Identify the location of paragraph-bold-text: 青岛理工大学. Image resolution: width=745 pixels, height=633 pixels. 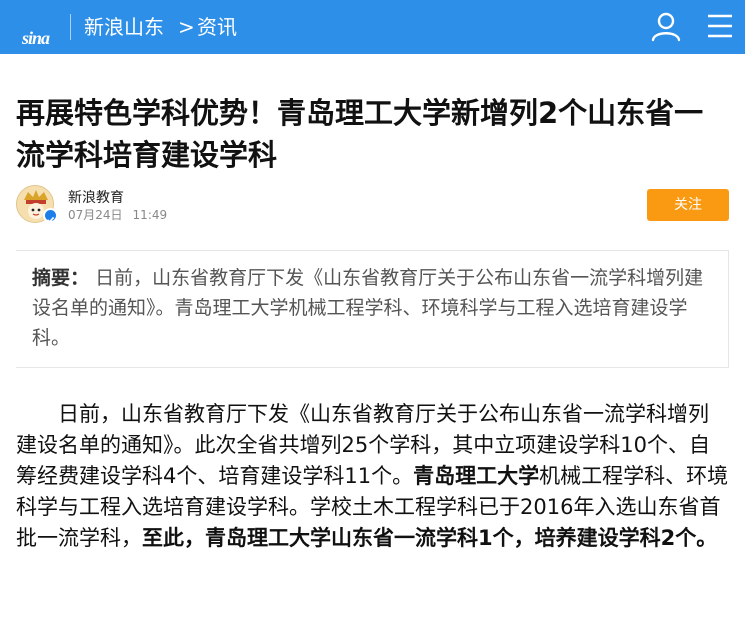
(476, 476).